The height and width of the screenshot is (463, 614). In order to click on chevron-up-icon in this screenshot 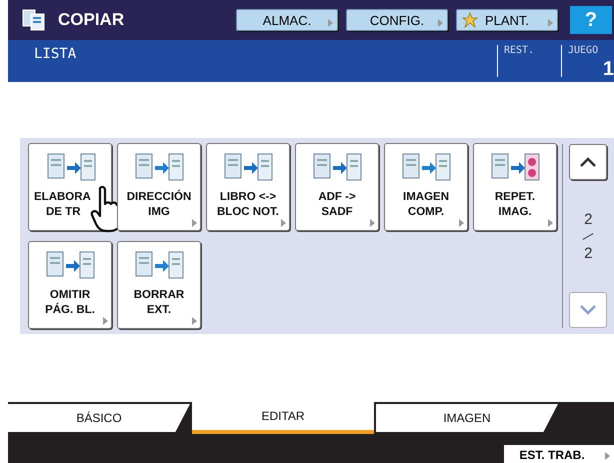, I will do `click(588, 162)`.